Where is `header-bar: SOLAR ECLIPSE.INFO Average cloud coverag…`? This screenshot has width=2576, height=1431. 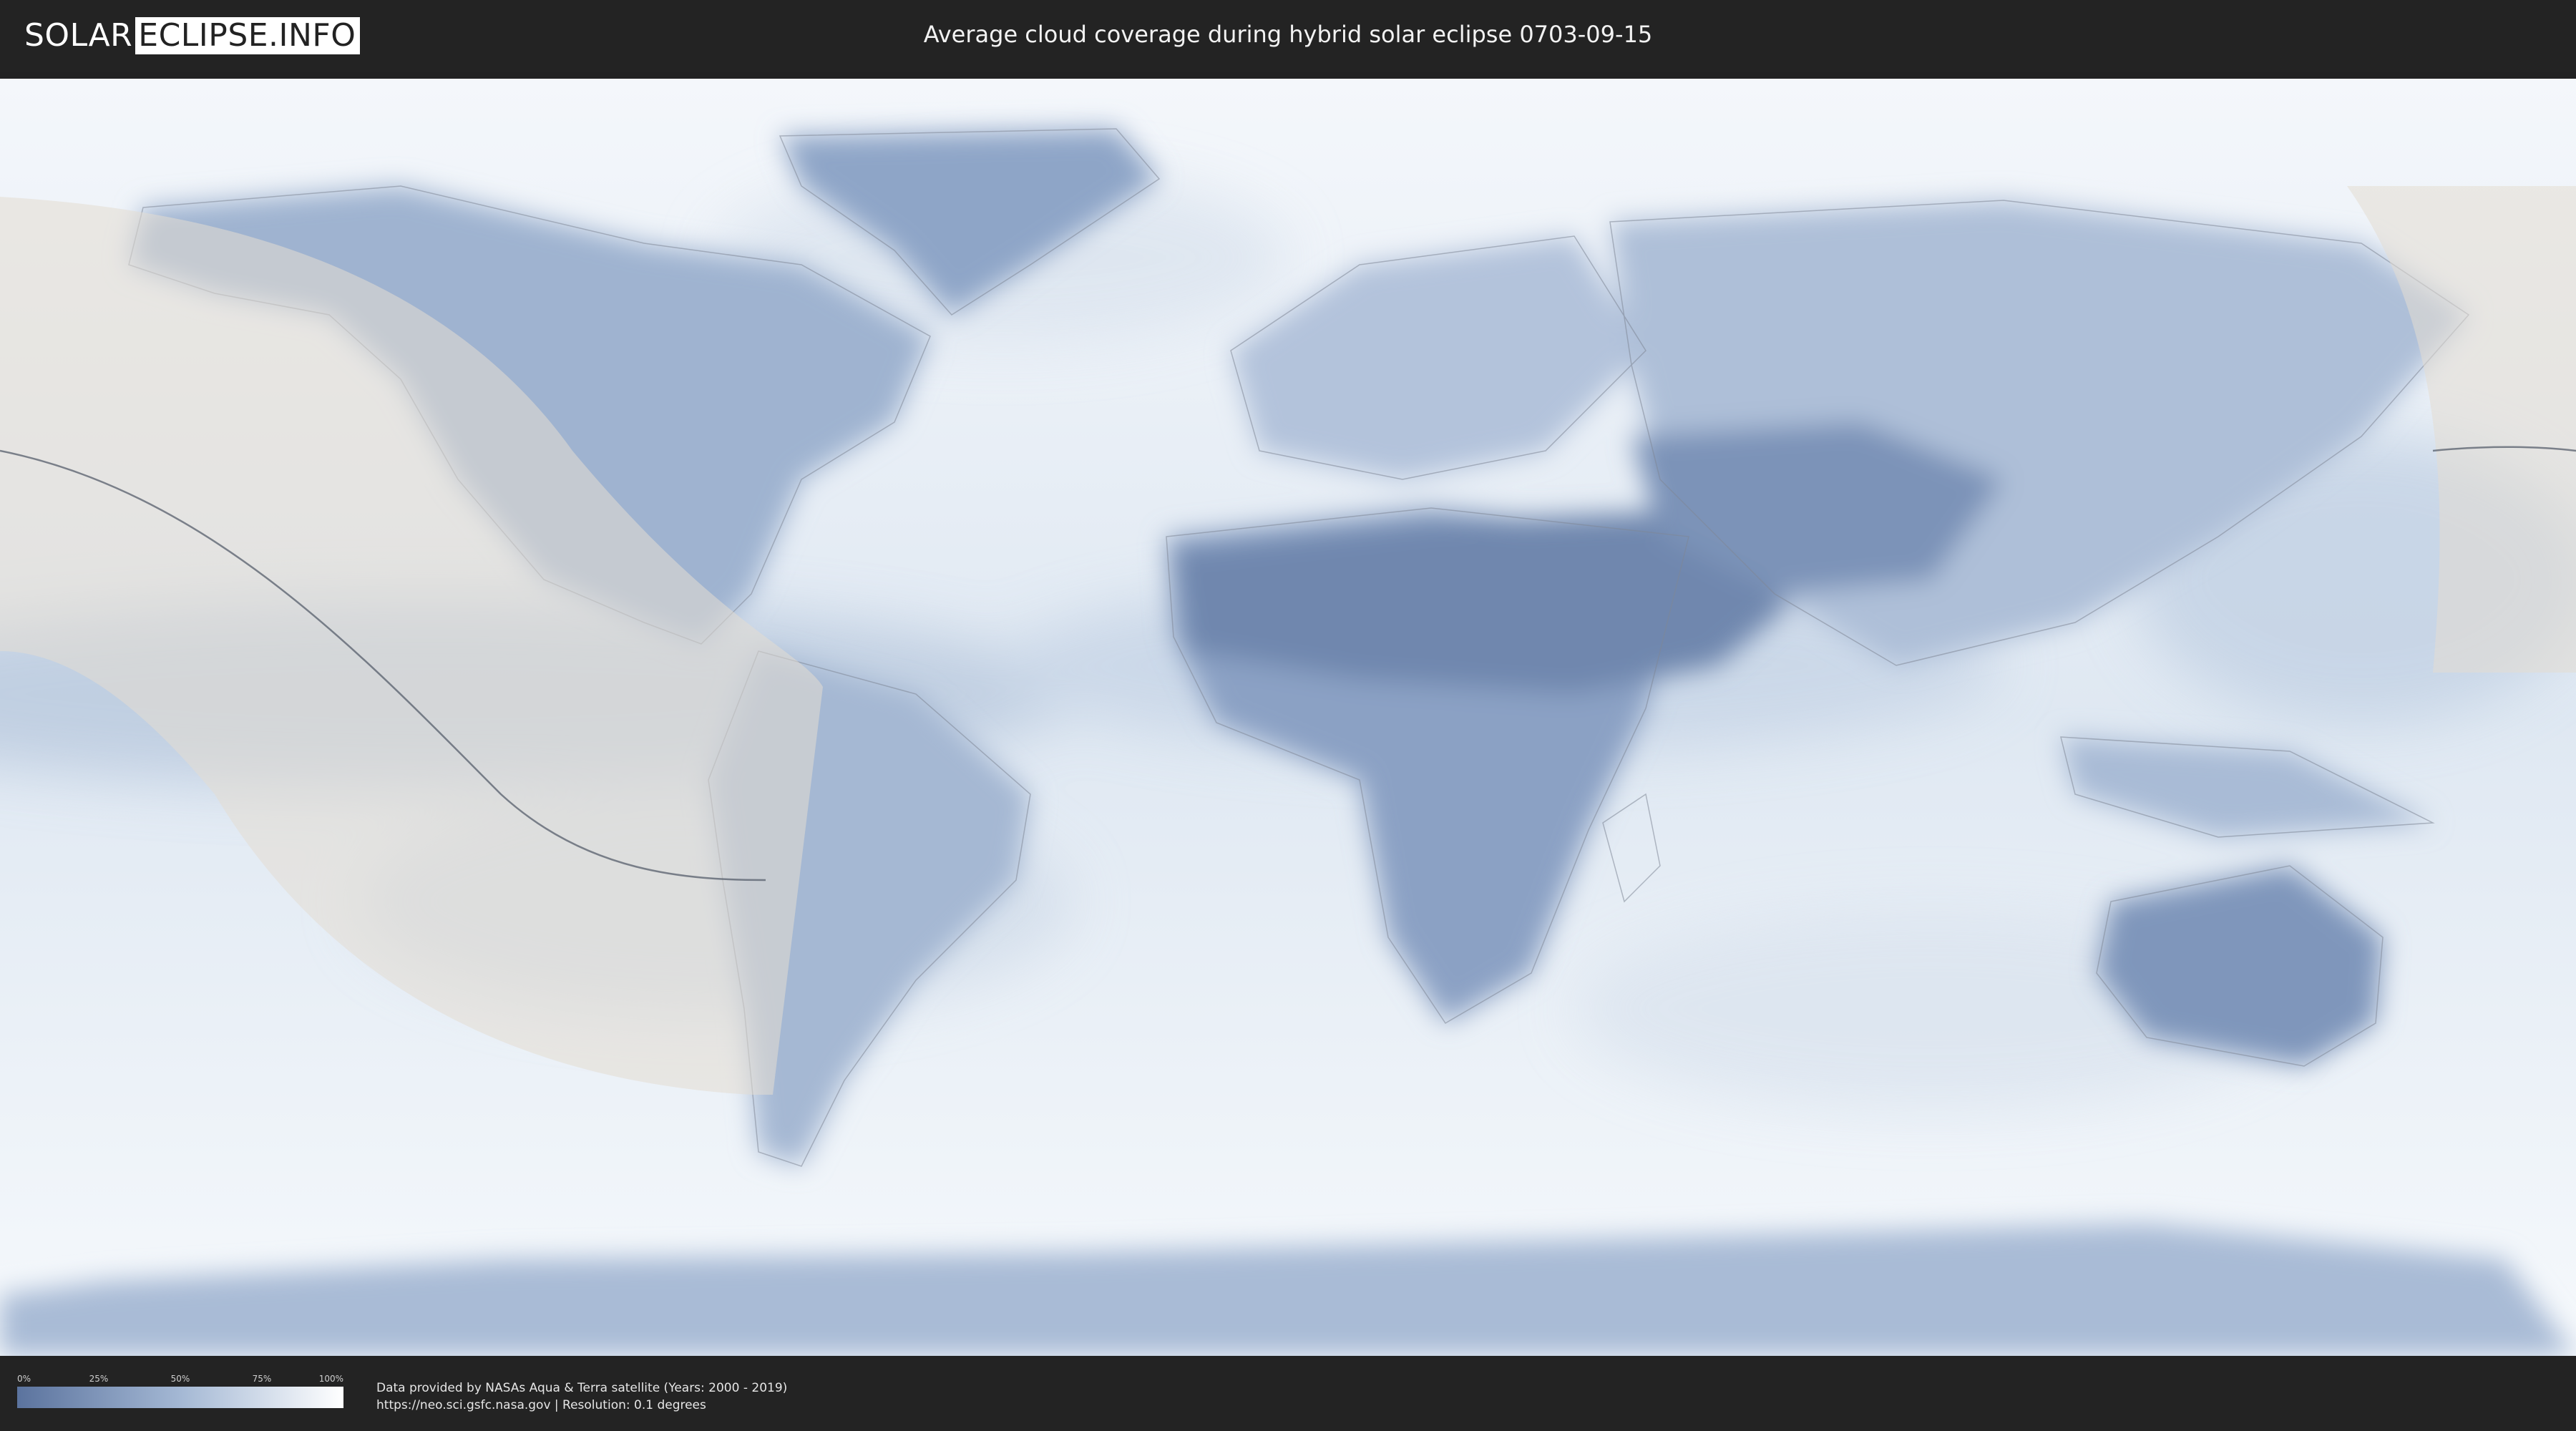
header-bar: SOLAR ECLIPSE.INFO Average cloud coverag… is located at coordinates (1288, 36).